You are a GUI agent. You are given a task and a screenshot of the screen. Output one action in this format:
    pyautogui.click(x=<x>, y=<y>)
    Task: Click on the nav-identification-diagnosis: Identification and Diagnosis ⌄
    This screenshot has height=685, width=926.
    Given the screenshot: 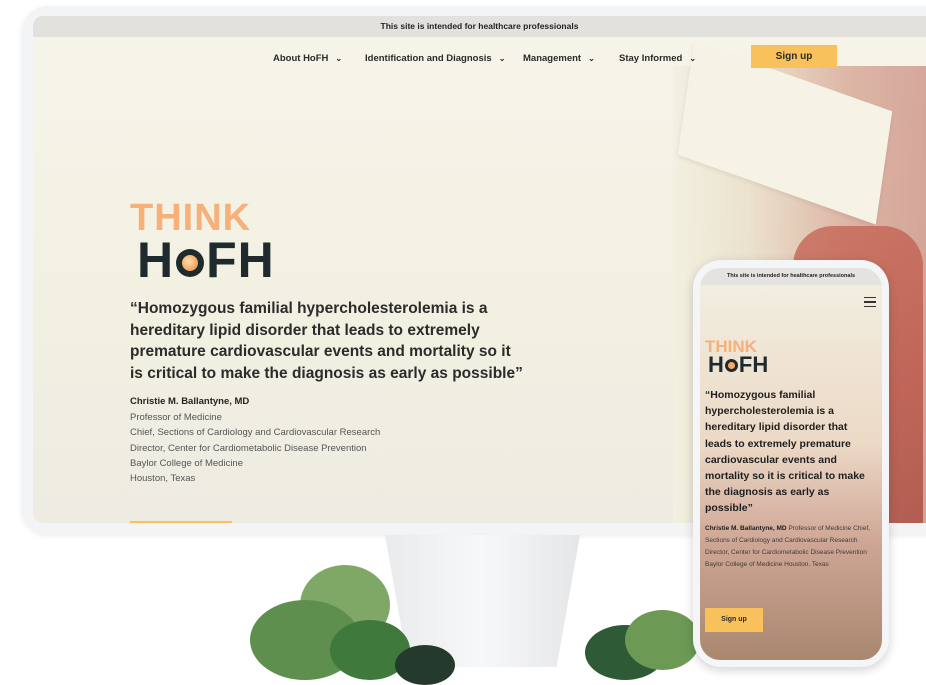 What is the action you would take?
    pyautogui.click(x=435, y=58)
    